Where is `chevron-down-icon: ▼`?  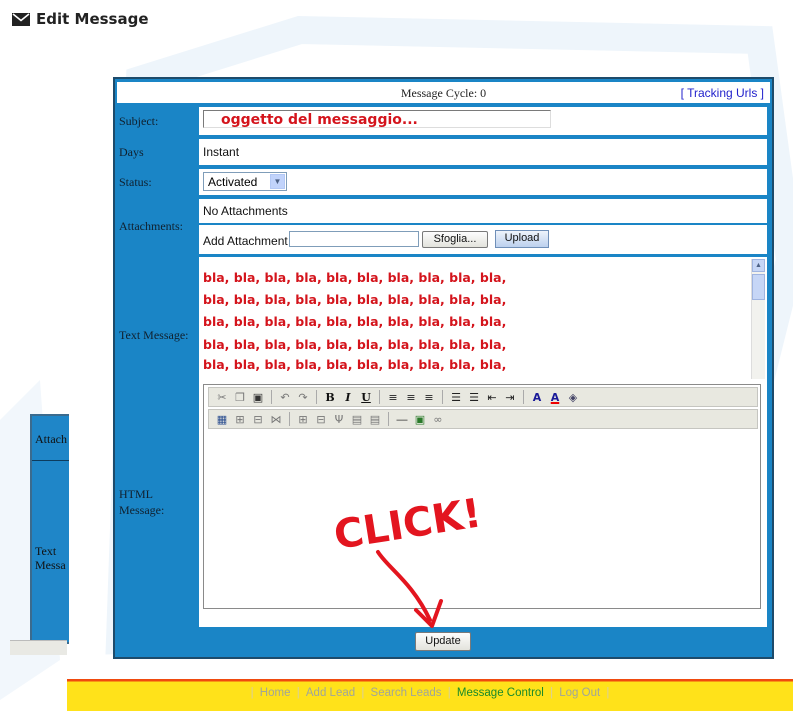
chevron-down-icon: ▼ is located at coordinates (277, 181).